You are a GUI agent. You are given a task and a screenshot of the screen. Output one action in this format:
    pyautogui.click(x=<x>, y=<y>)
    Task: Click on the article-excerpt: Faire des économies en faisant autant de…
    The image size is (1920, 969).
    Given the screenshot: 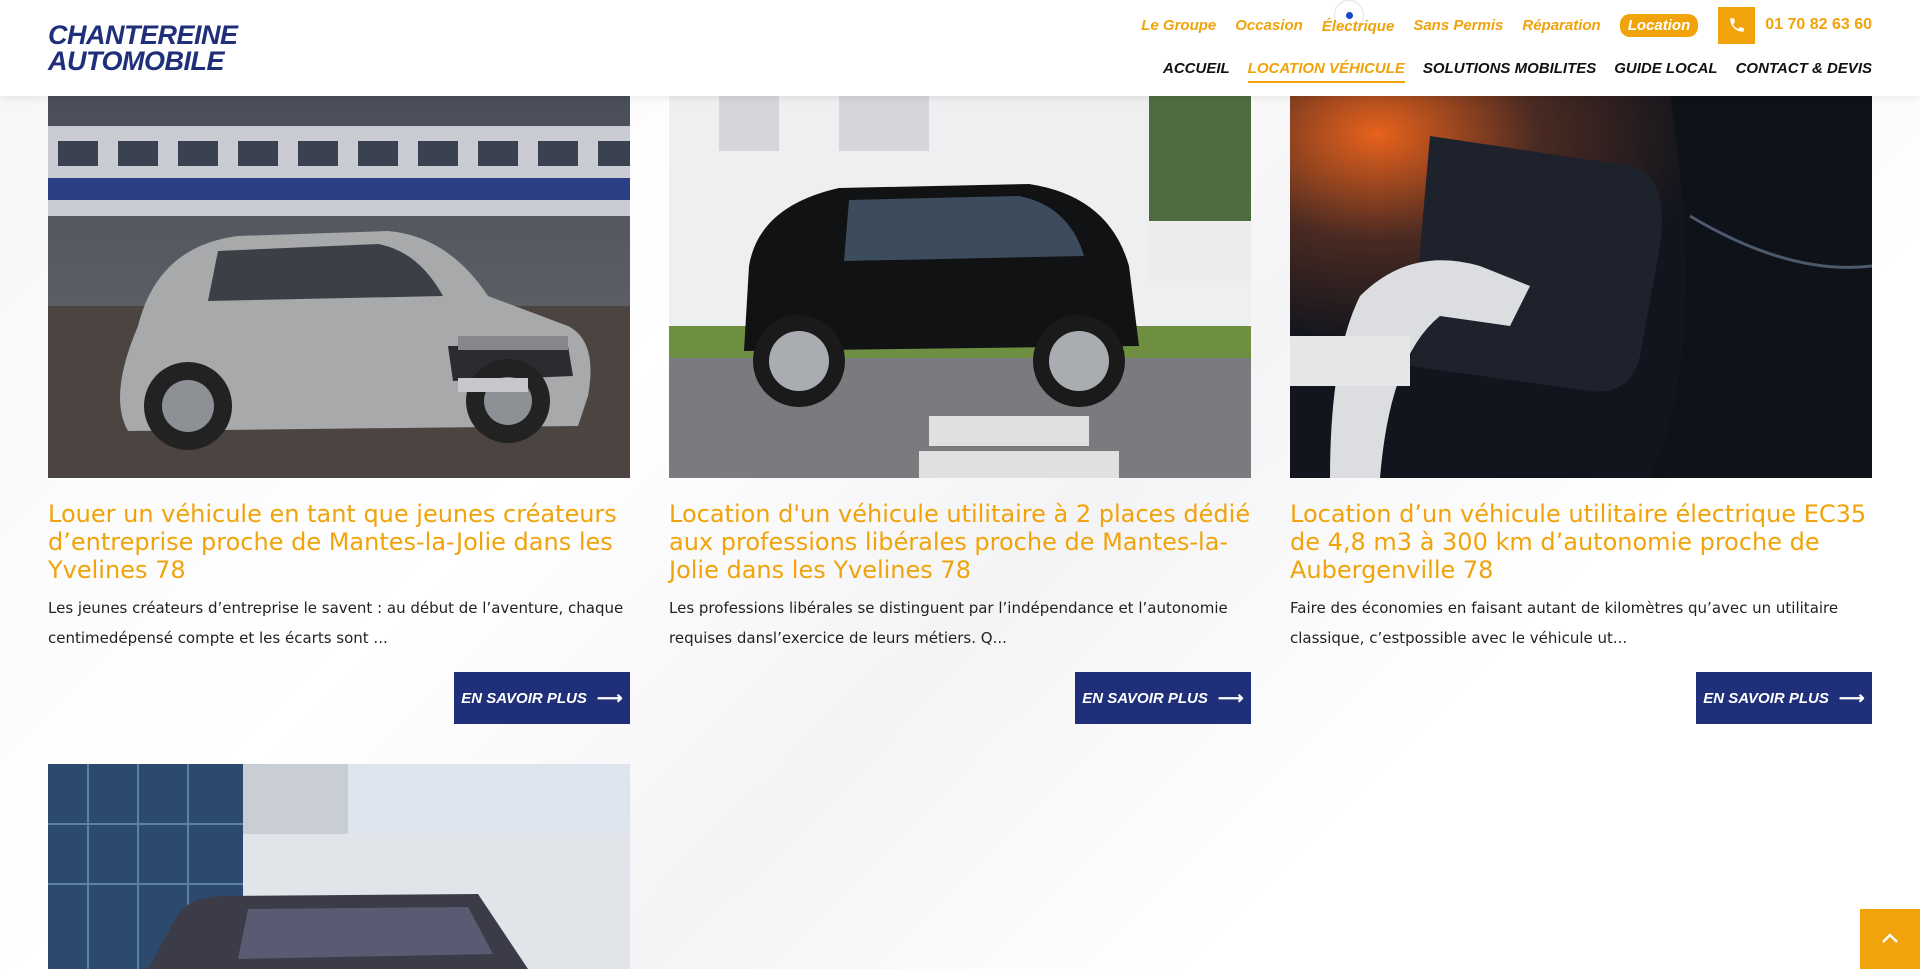 What is the action you would take?
    pyautogui.click(x=1564, y=623)
    